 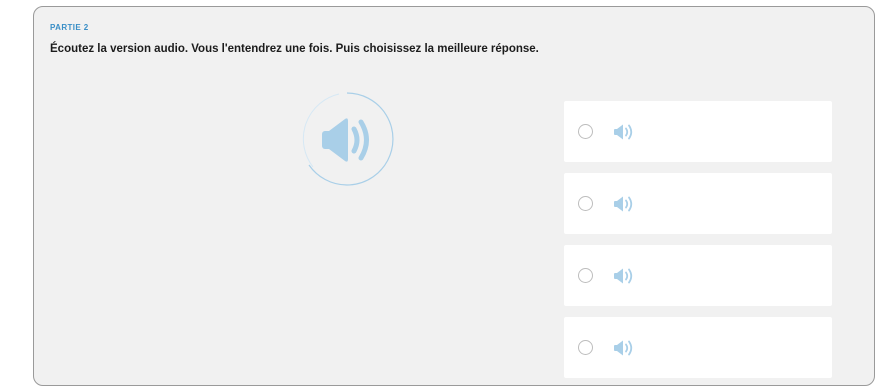 I want to click on part-label: PARTIE 2, so click(x=69, y=27).